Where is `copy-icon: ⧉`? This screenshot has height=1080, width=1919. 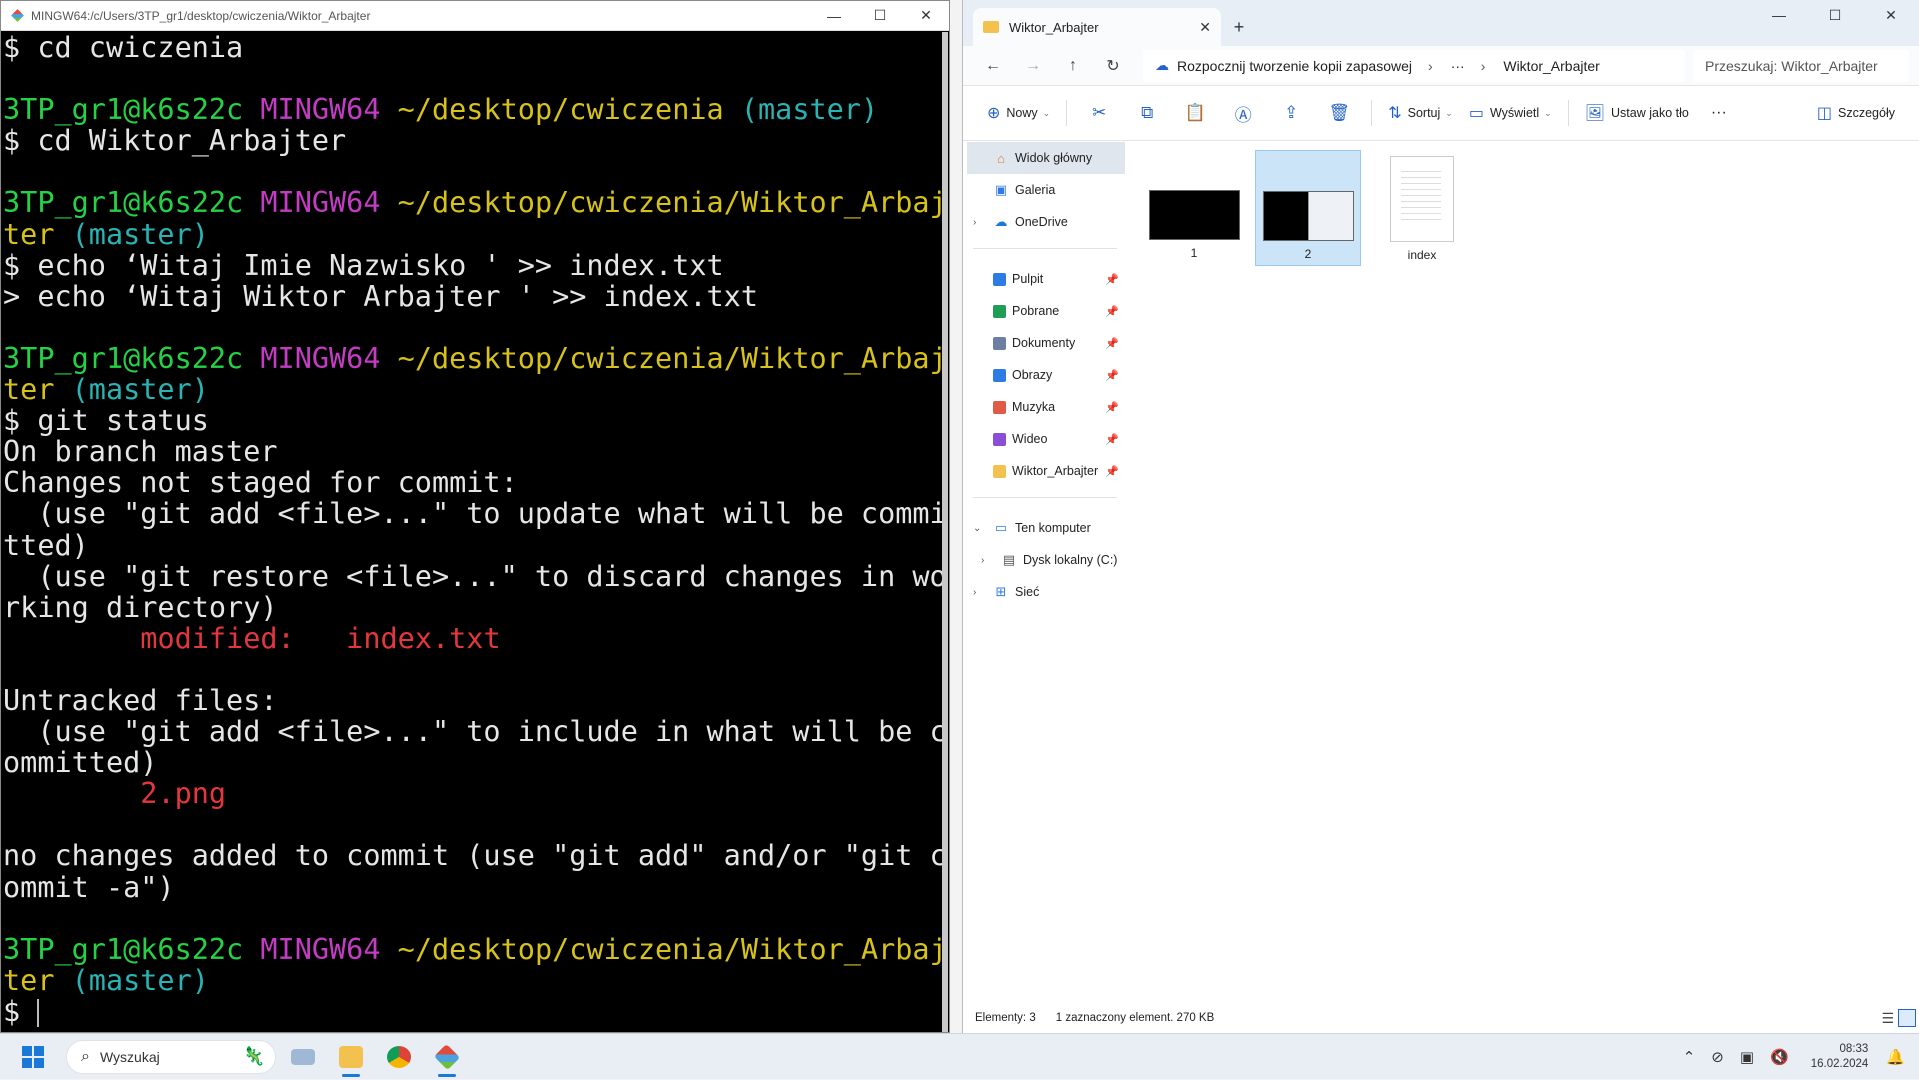
copy-icon: ⧉ is located at coordinates (1147, 113).